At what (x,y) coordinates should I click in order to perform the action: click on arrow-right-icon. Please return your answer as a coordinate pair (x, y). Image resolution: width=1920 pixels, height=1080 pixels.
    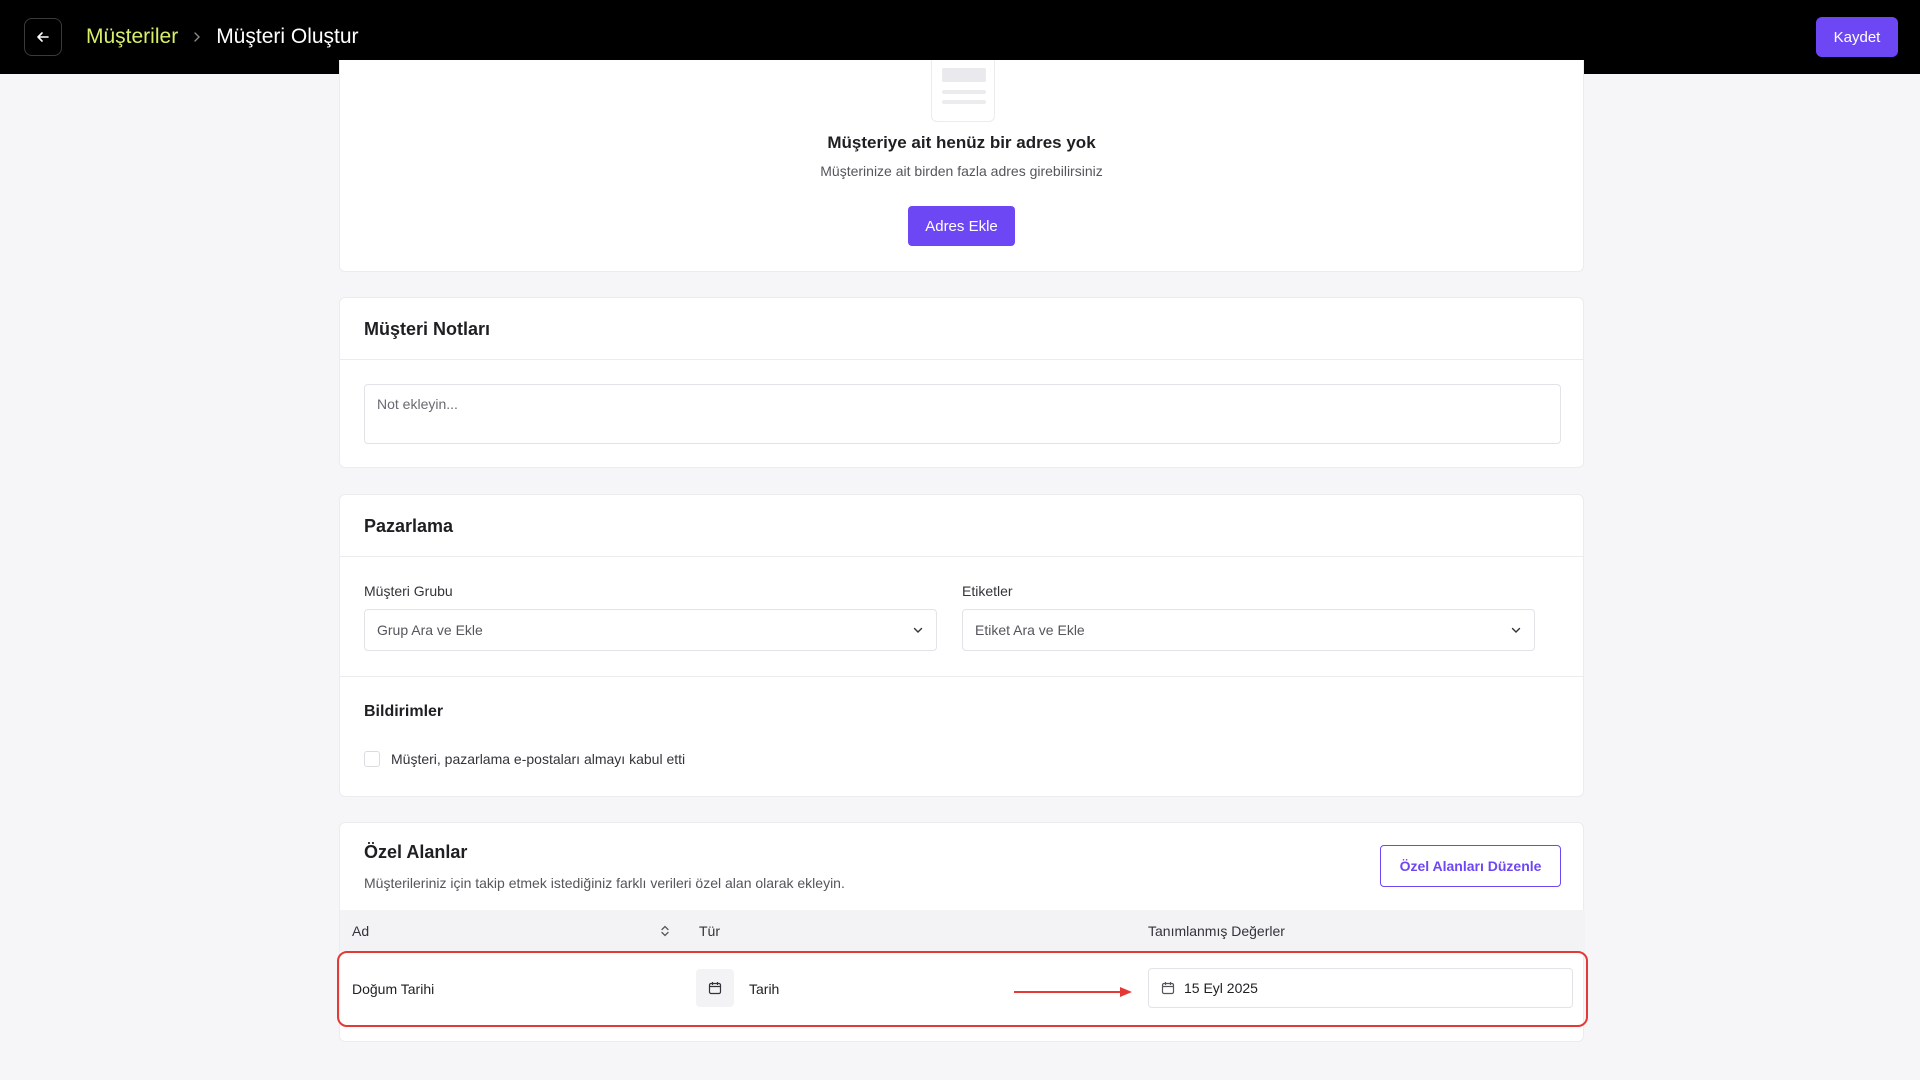
    Looking at the image, I should click on (1073, 992).